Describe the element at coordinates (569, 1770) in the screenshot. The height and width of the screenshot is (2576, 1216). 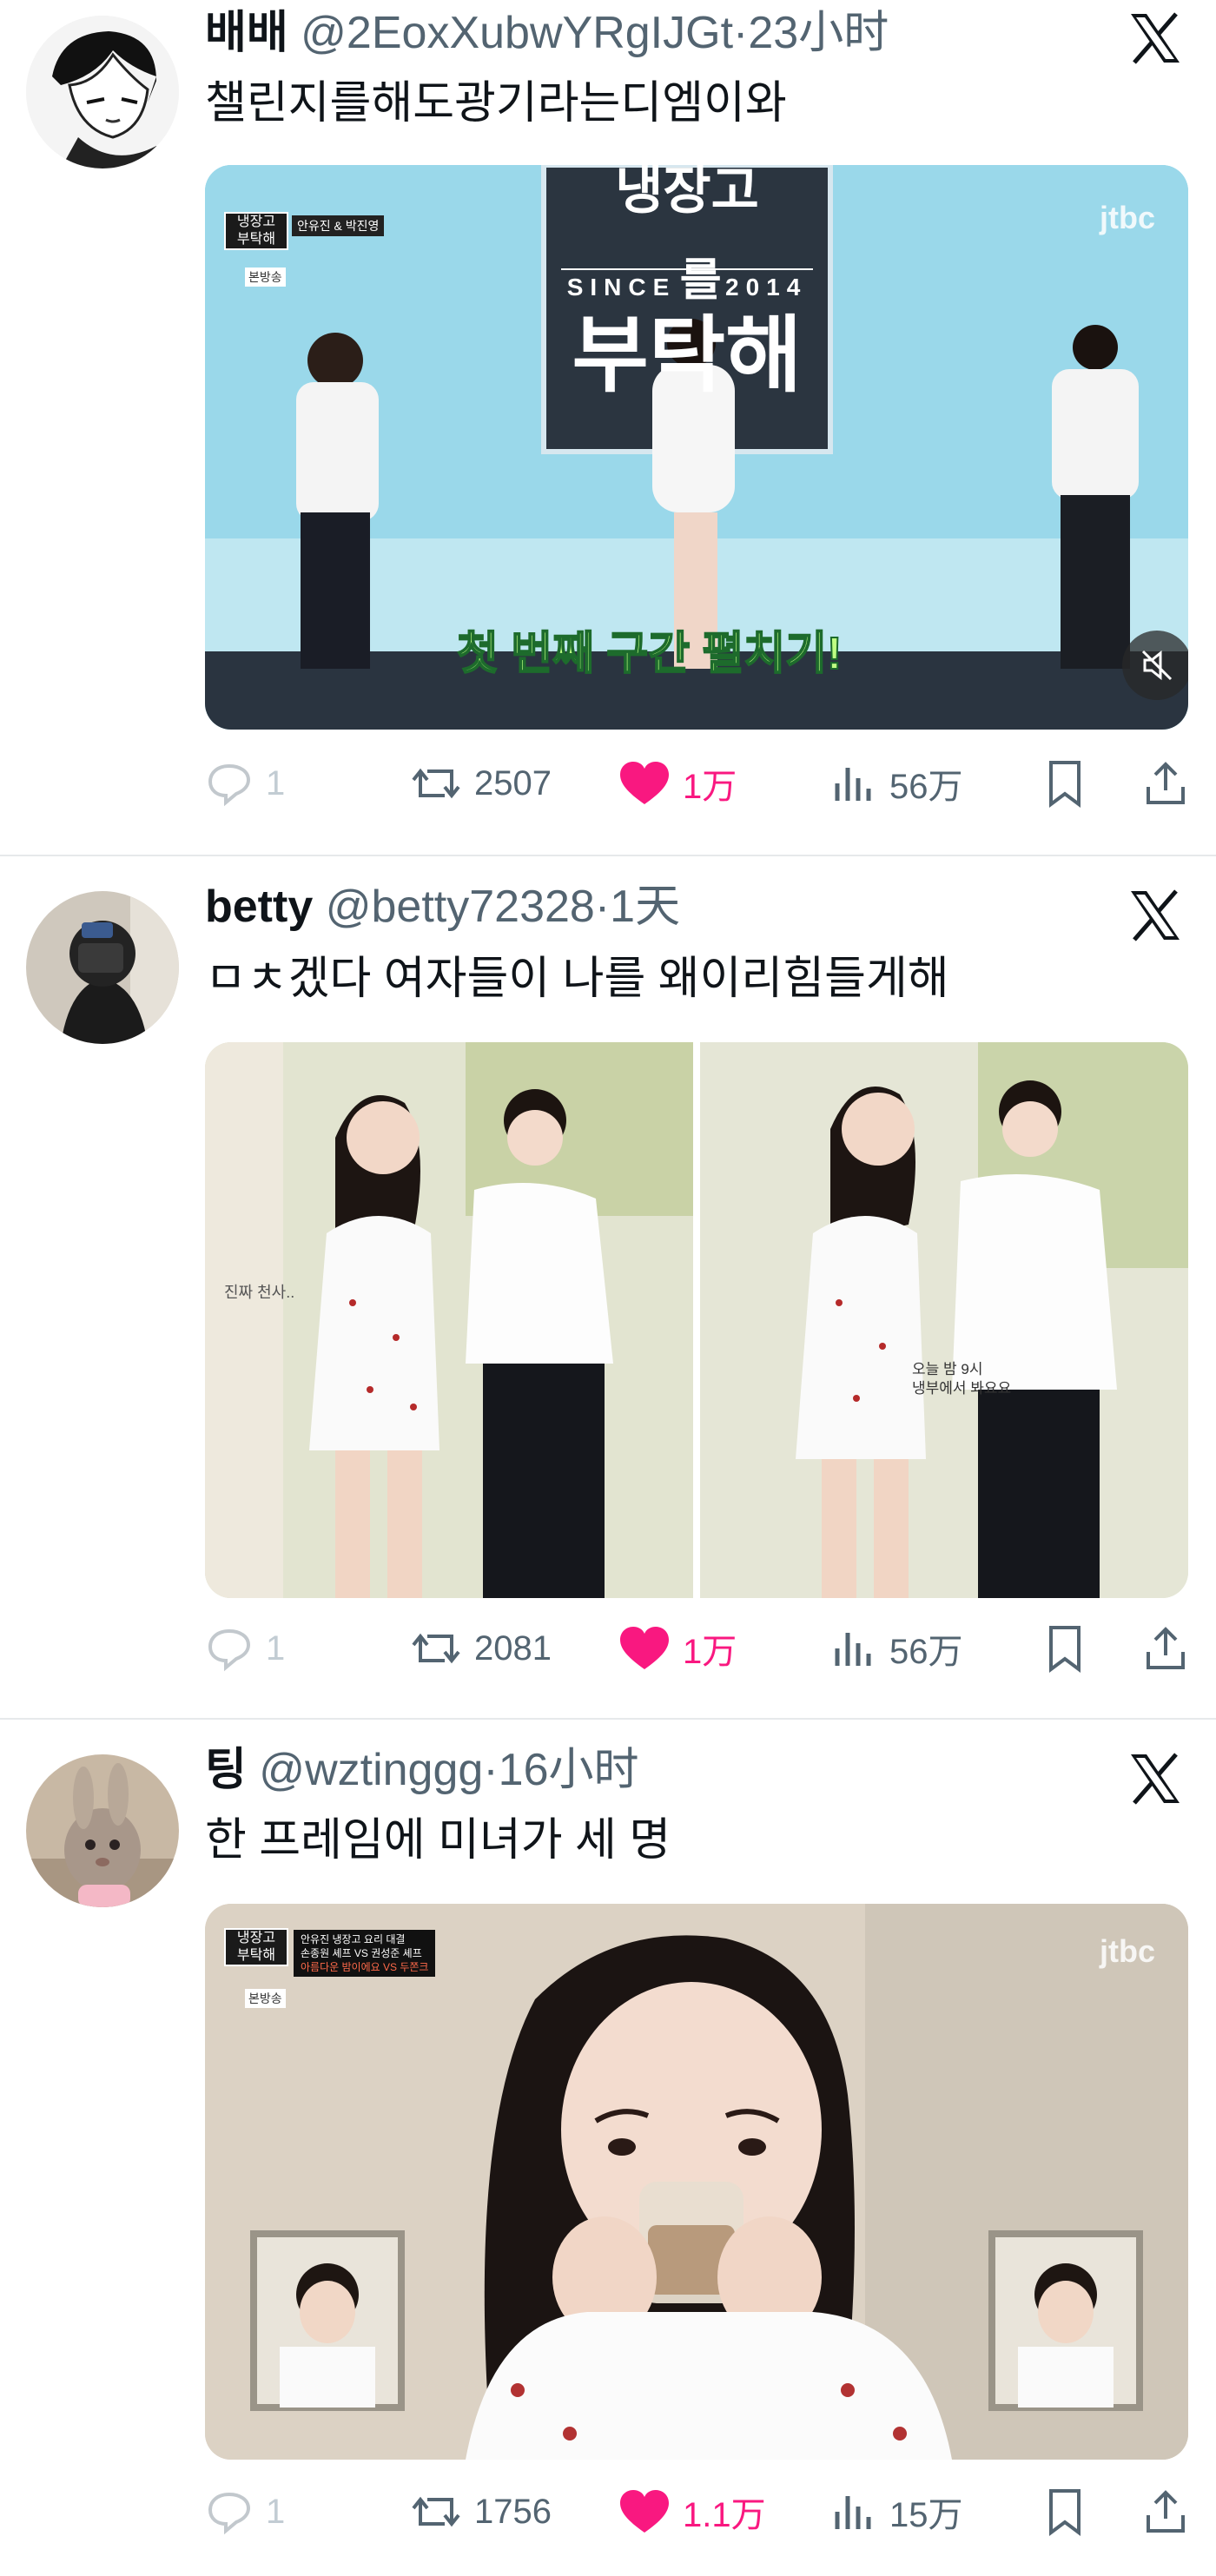
I see `post-time: 16小时` at that location.